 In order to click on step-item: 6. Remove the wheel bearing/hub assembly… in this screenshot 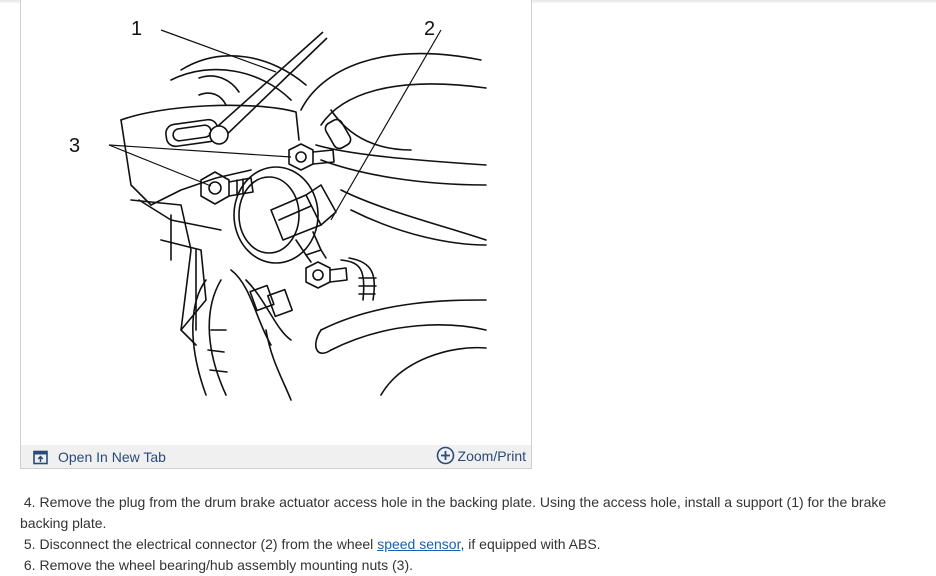, I will do `click(218, 565)`.